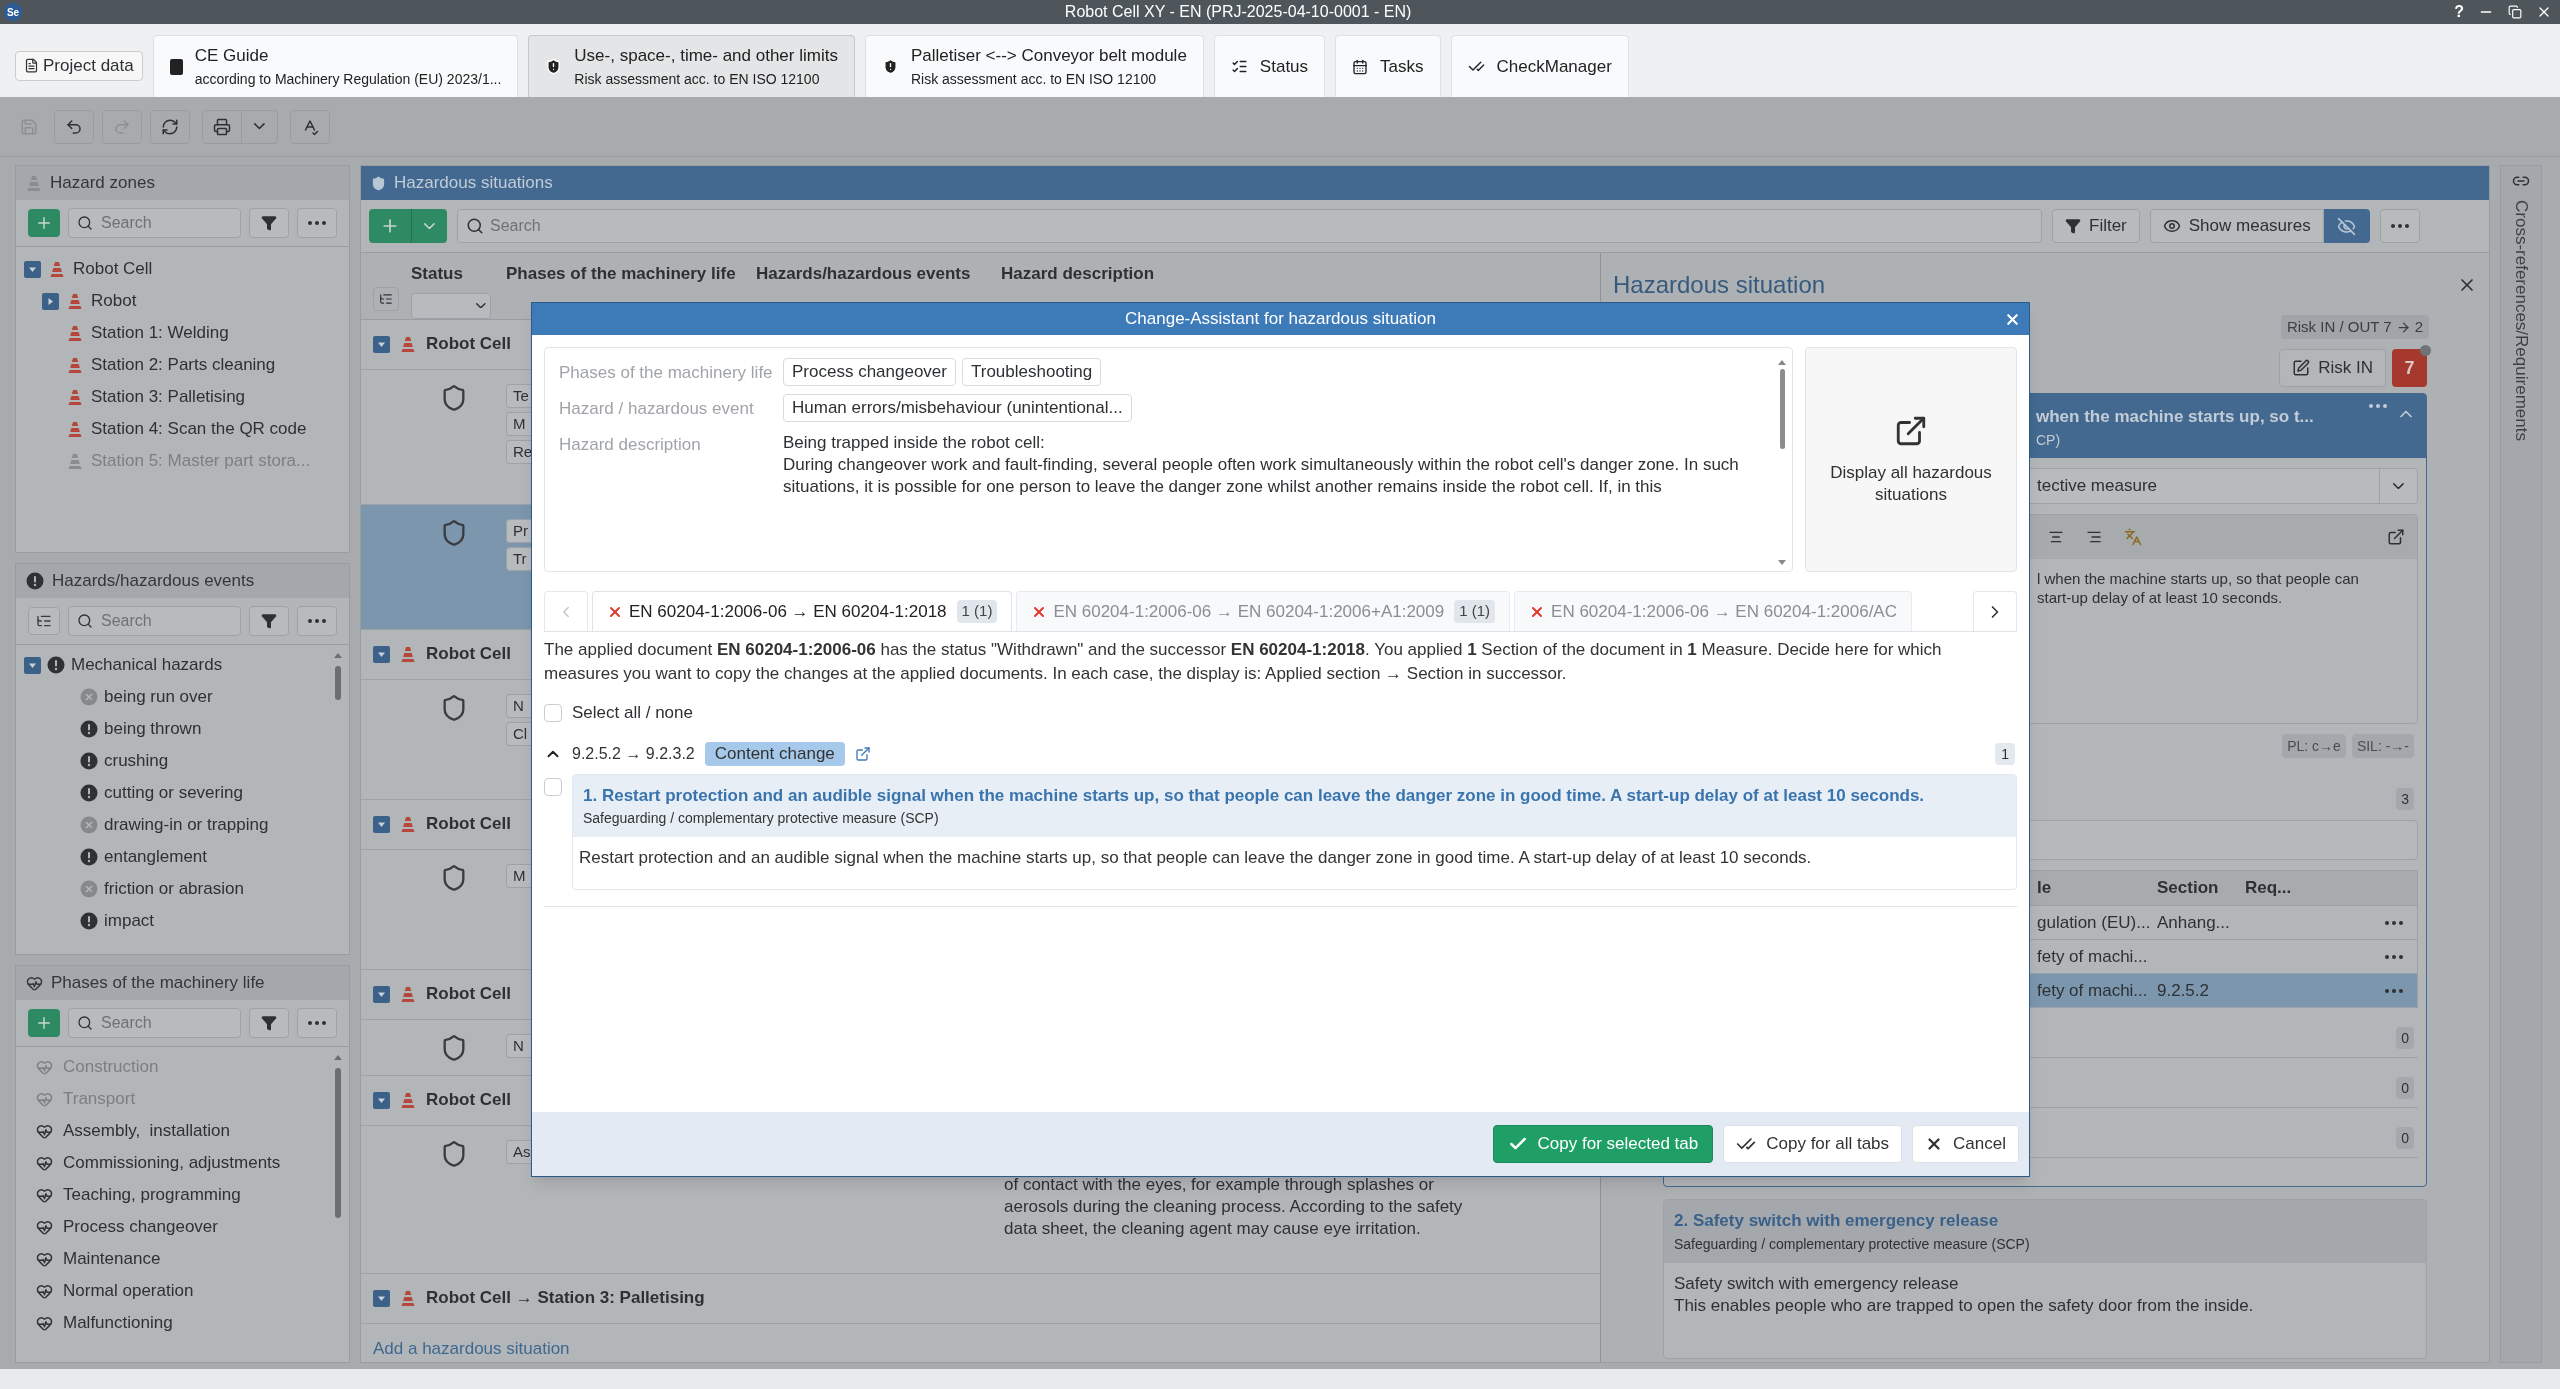  I want to click on list-item: Maintenance, so click(183, 1259).